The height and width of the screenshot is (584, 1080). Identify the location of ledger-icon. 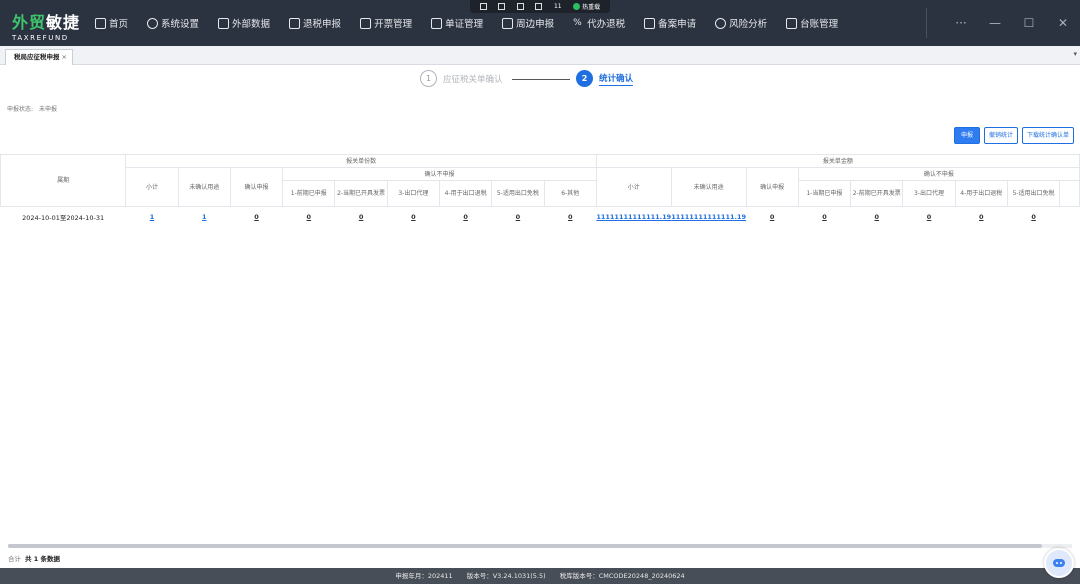
(792, 23).